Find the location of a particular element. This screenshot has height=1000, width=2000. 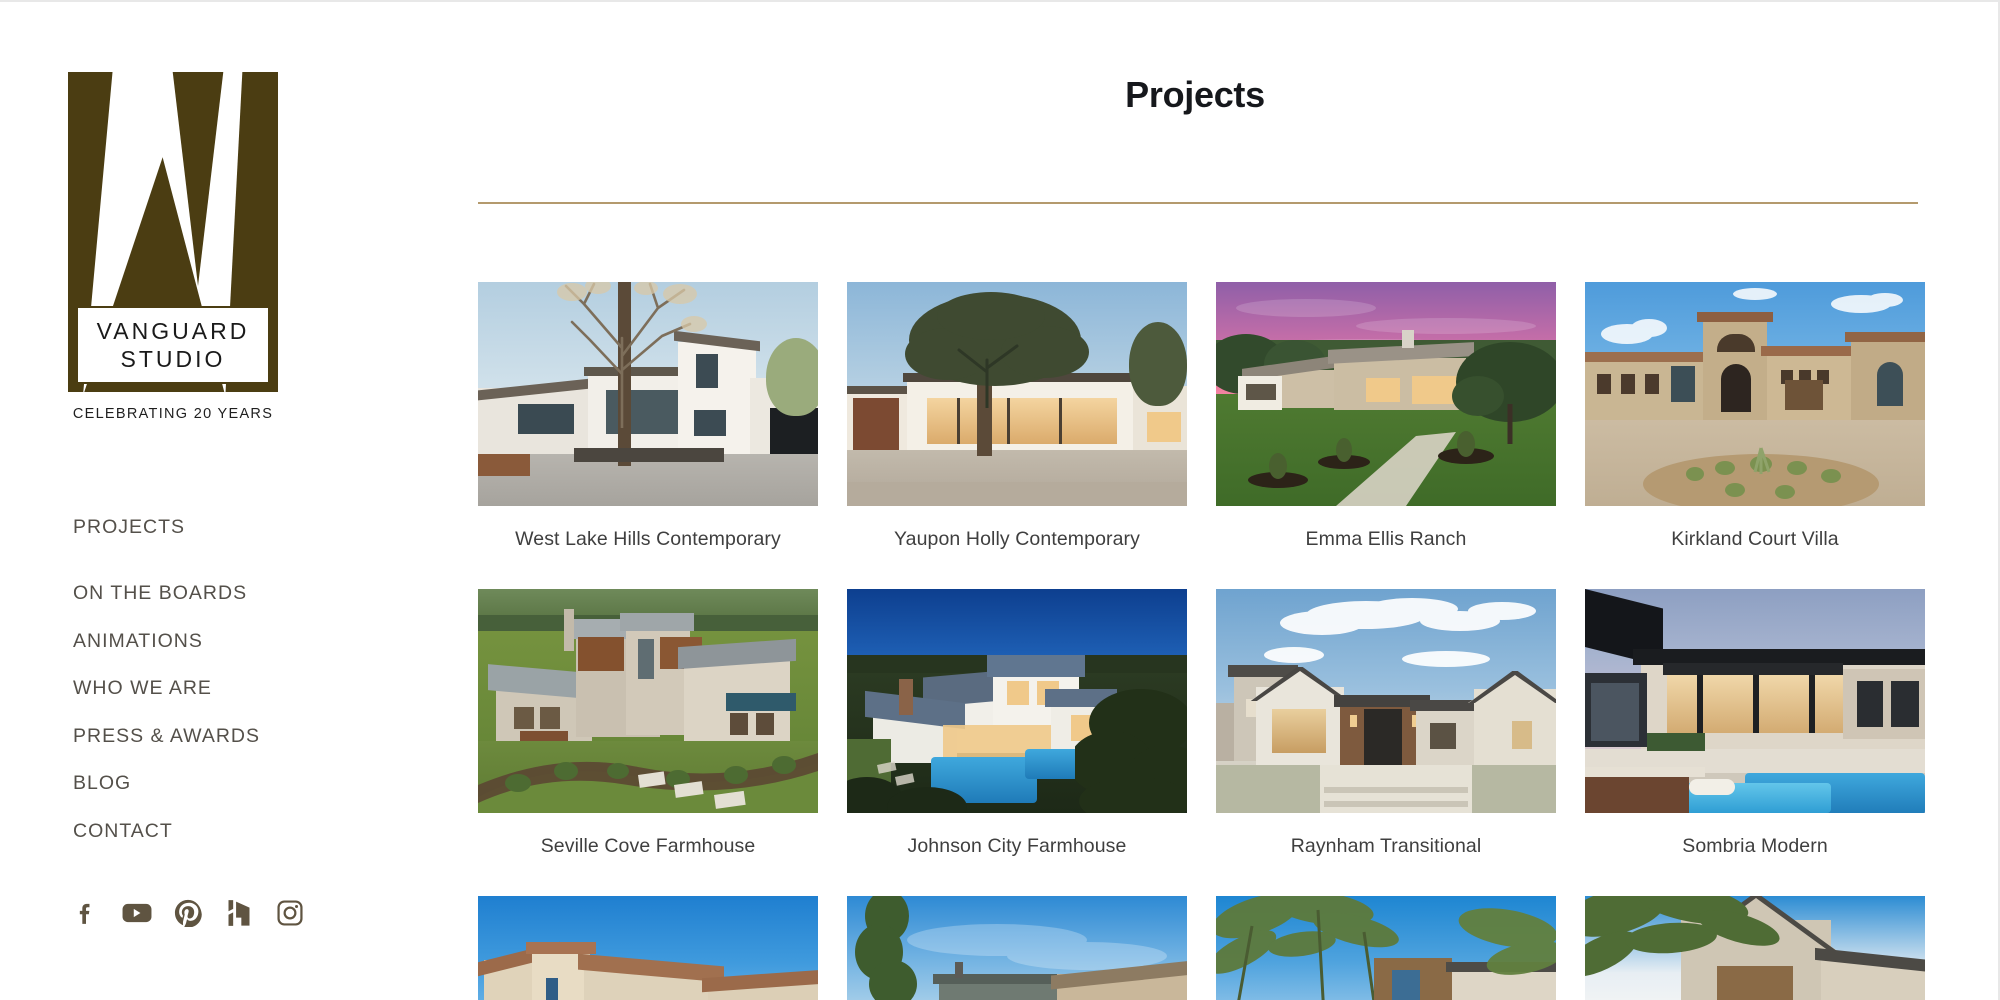

instagram-icon is located at coordinates (290, 913).